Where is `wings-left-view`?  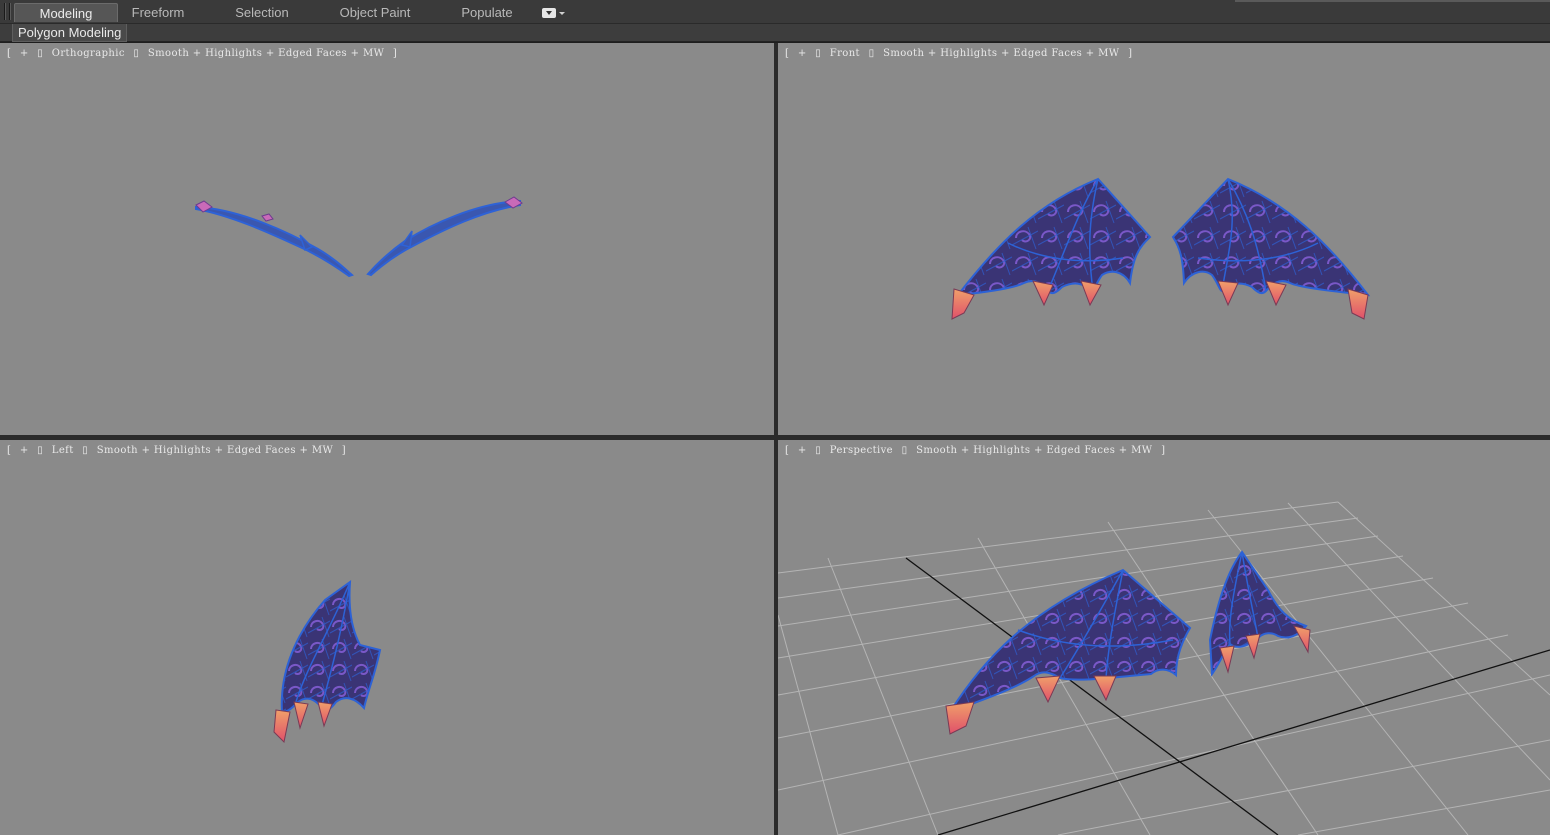
wings-left-view is located at coordinates (327, 661).